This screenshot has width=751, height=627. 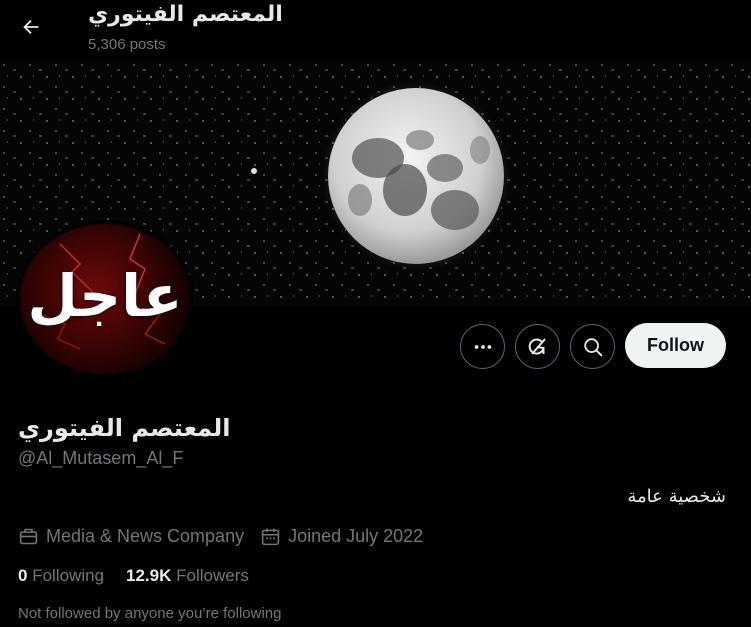 I want to click on search-icon, so click(x=592, y=346).